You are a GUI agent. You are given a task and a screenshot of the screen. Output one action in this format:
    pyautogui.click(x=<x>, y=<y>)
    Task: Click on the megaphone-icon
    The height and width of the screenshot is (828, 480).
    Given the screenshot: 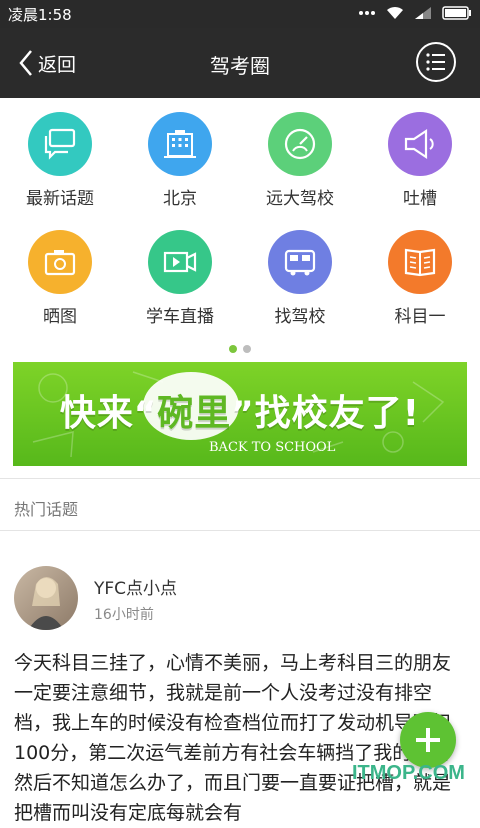 What is the action you would take?
    pyautogui.click(x=419, y=144)
    